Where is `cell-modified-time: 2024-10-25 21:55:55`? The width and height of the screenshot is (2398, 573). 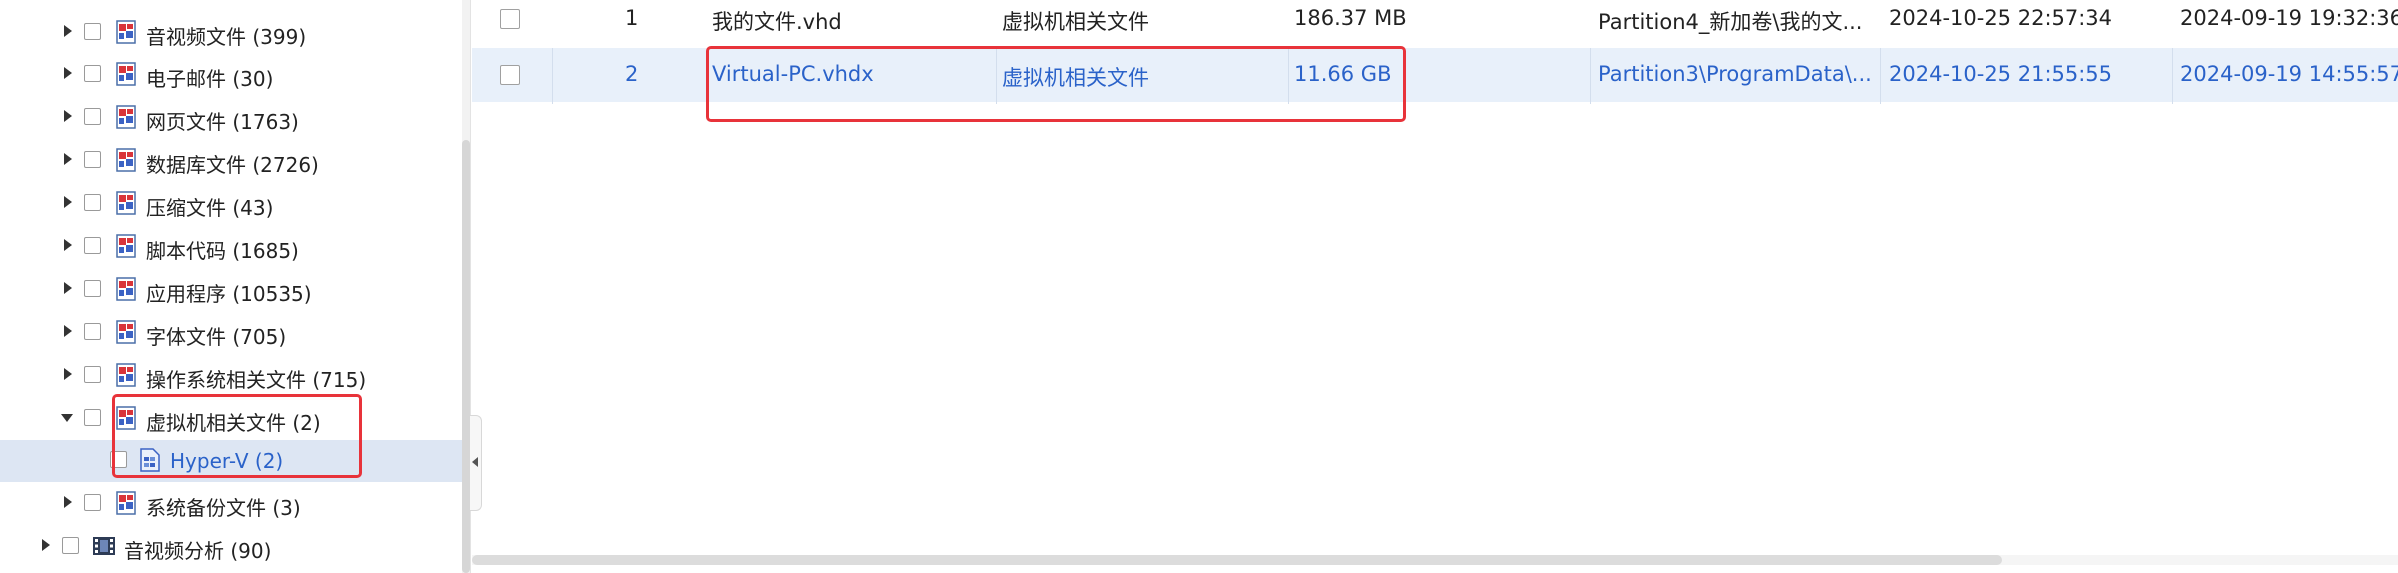
cell-modified-time: 2024-10-25 21:55:55 is located at coordinates (2001, 74).